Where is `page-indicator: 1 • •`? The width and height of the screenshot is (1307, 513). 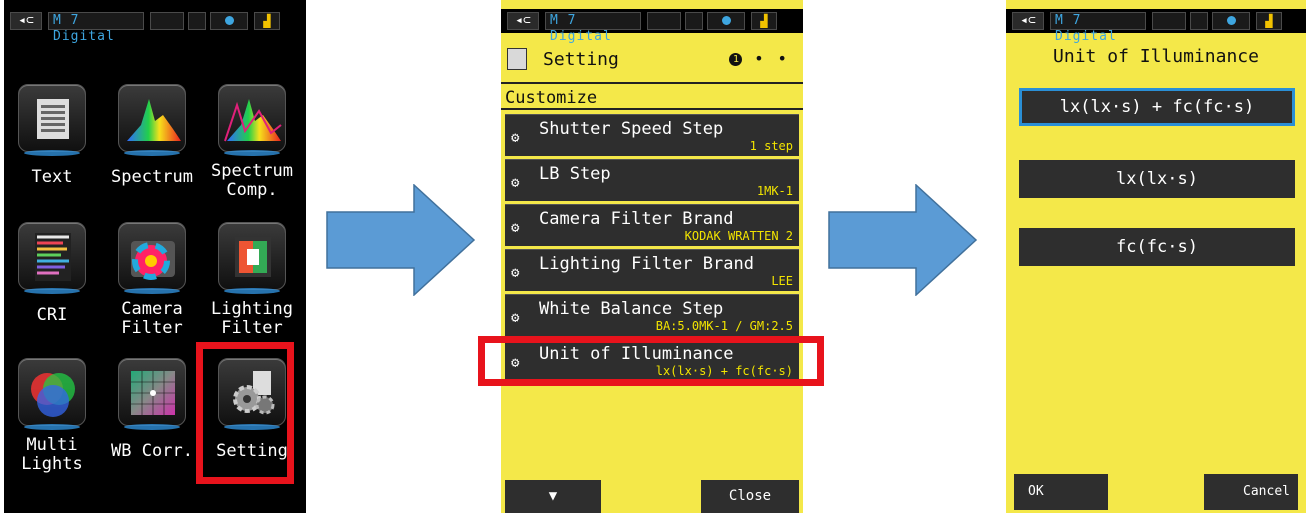
page-indicator: 1 • • is located at coordinates (759, 58).